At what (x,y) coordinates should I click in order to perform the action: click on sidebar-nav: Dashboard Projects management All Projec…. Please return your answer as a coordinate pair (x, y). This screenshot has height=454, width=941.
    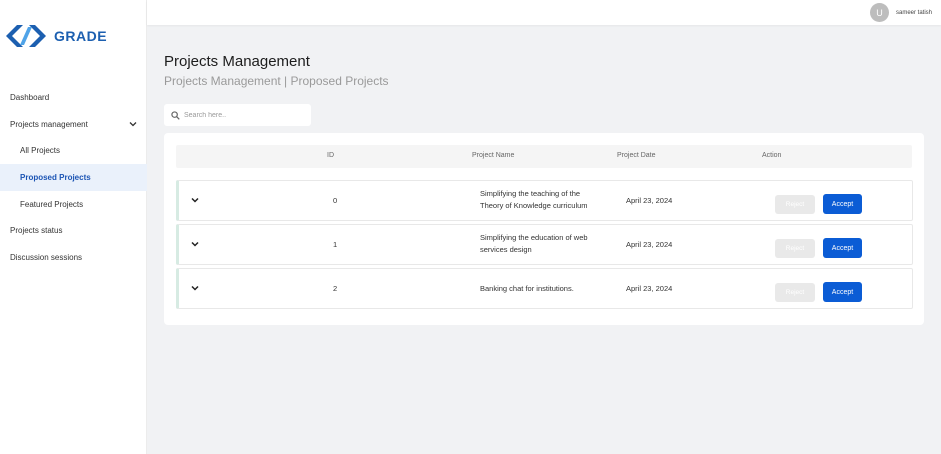
    Looking at the image, I should click on (73, 177).